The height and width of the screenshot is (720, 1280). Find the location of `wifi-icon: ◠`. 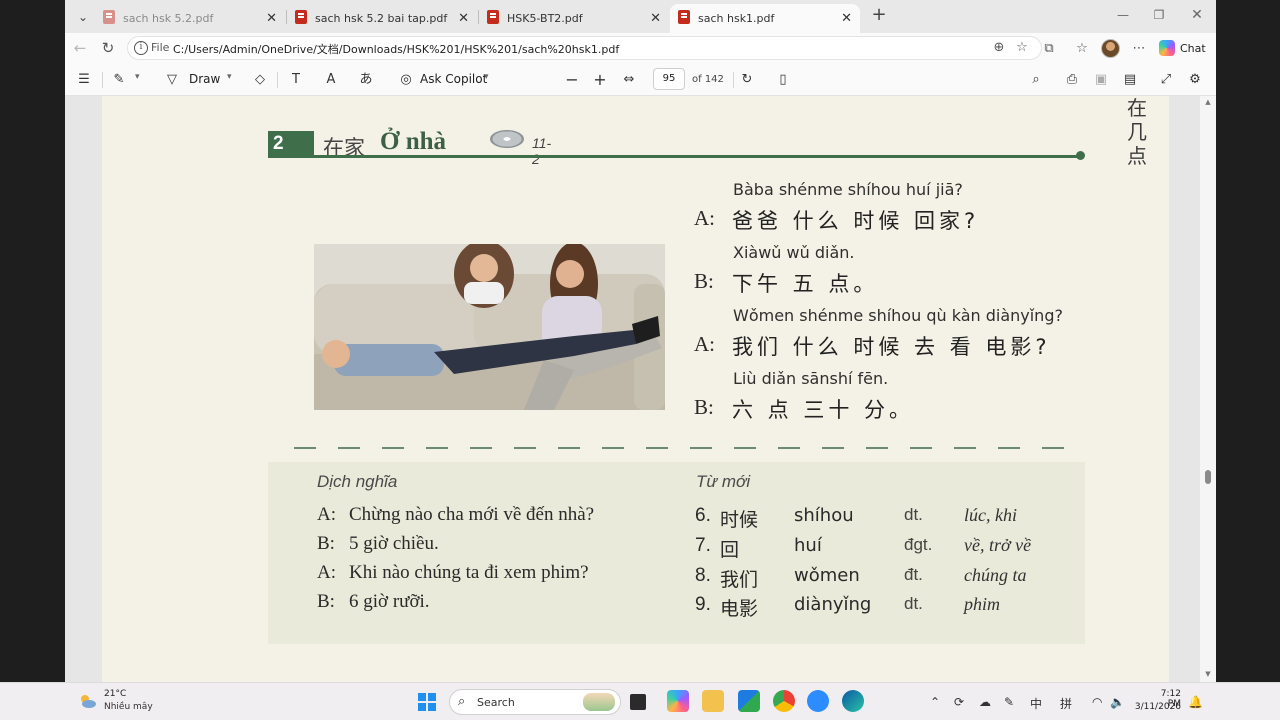

wifi-icon: ◠ is located at coordinates (1097, 702).